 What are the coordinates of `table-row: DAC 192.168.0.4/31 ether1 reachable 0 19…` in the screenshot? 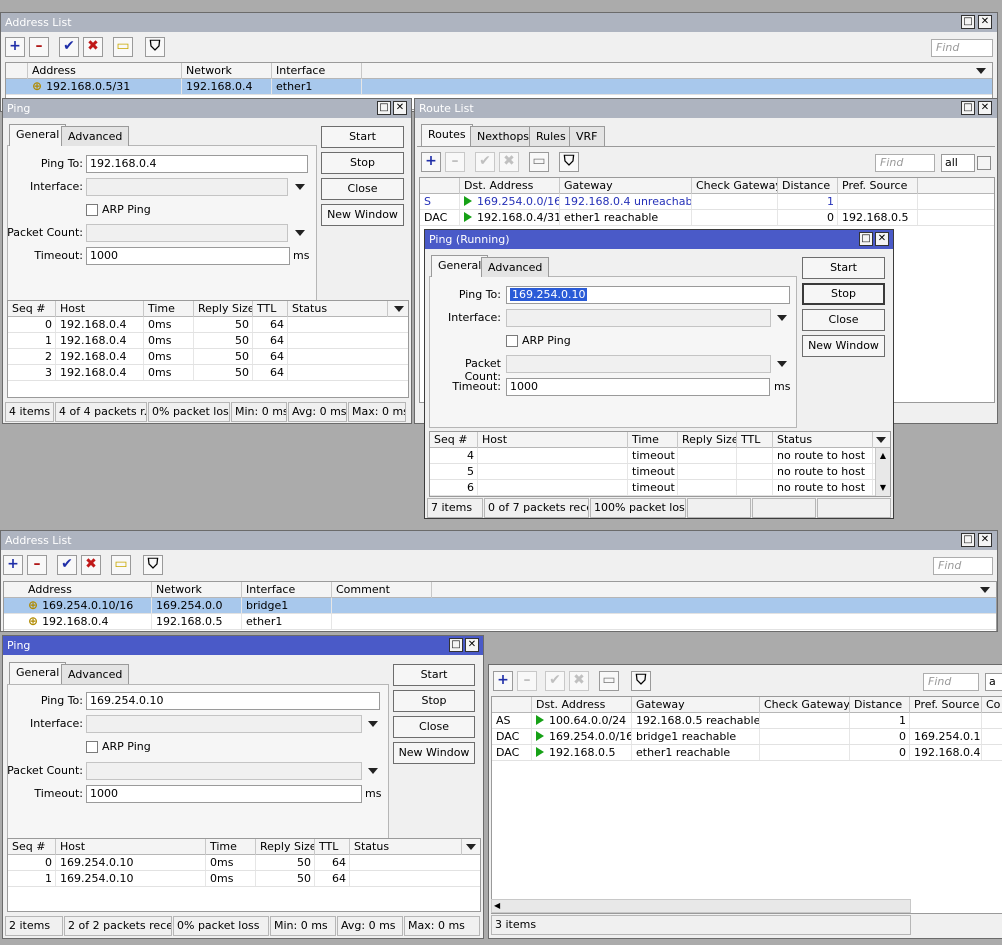 It's located at (707, 218).